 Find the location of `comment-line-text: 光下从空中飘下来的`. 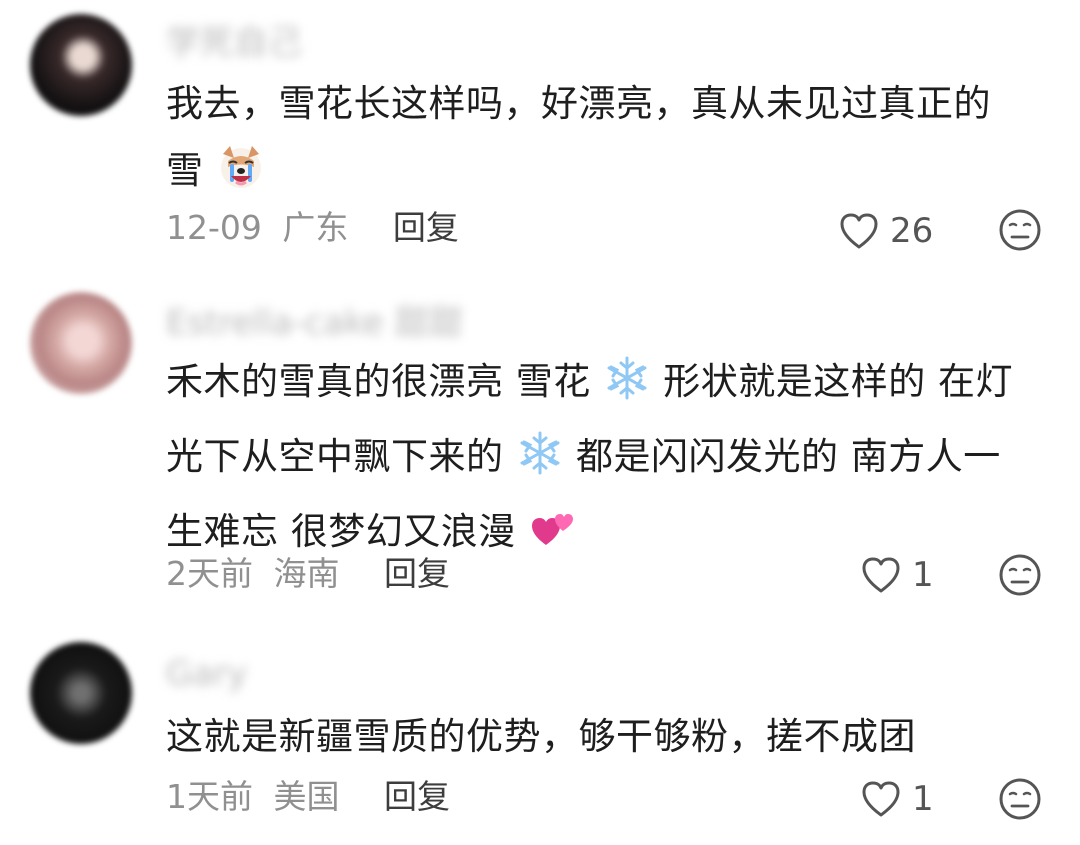

comment-line-text: 光下从空中飘下来的 is located at coordinates (335, 456).